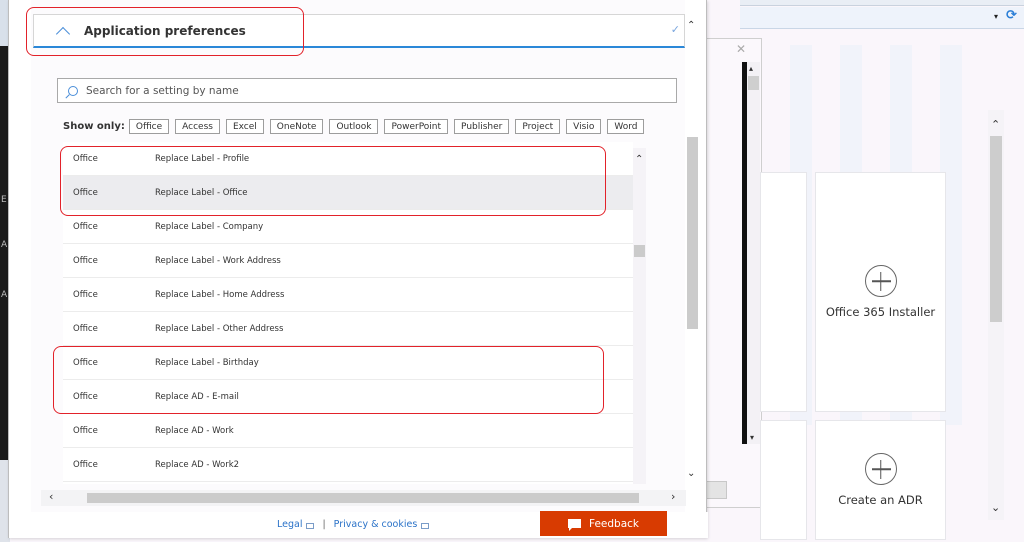 This screenshot has width=1024, height=542. What do you see at coordinates (753, 253) in the screenshot?
I see `background-subwindow-scrollbar: ▴ ▾` at bounding box center [753, 253].